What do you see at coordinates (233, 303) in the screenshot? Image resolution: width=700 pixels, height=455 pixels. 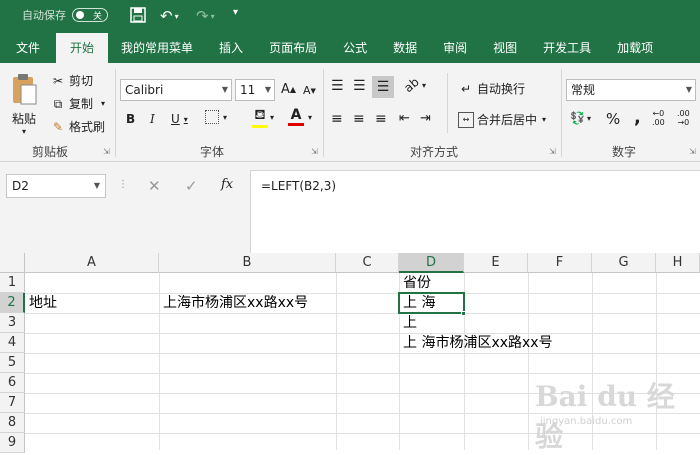 I see `cell-b2: 上海市杨浦区xx路xx号` at bounding box center [233, 303].